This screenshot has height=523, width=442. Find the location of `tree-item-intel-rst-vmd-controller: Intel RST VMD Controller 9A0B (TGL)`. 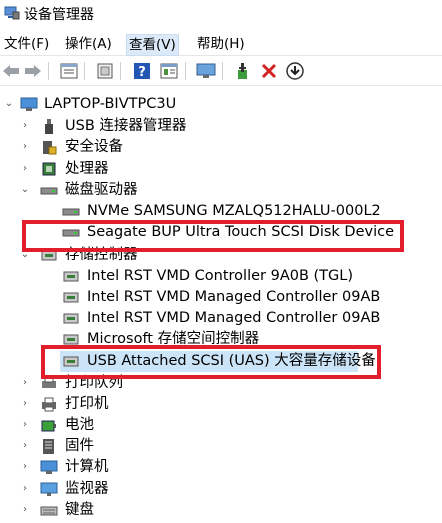

tree-item-intel-rst-vmd-controller: Intel RST VMD Controller 9A0B (TGL) is located at coordinates (221, 276).